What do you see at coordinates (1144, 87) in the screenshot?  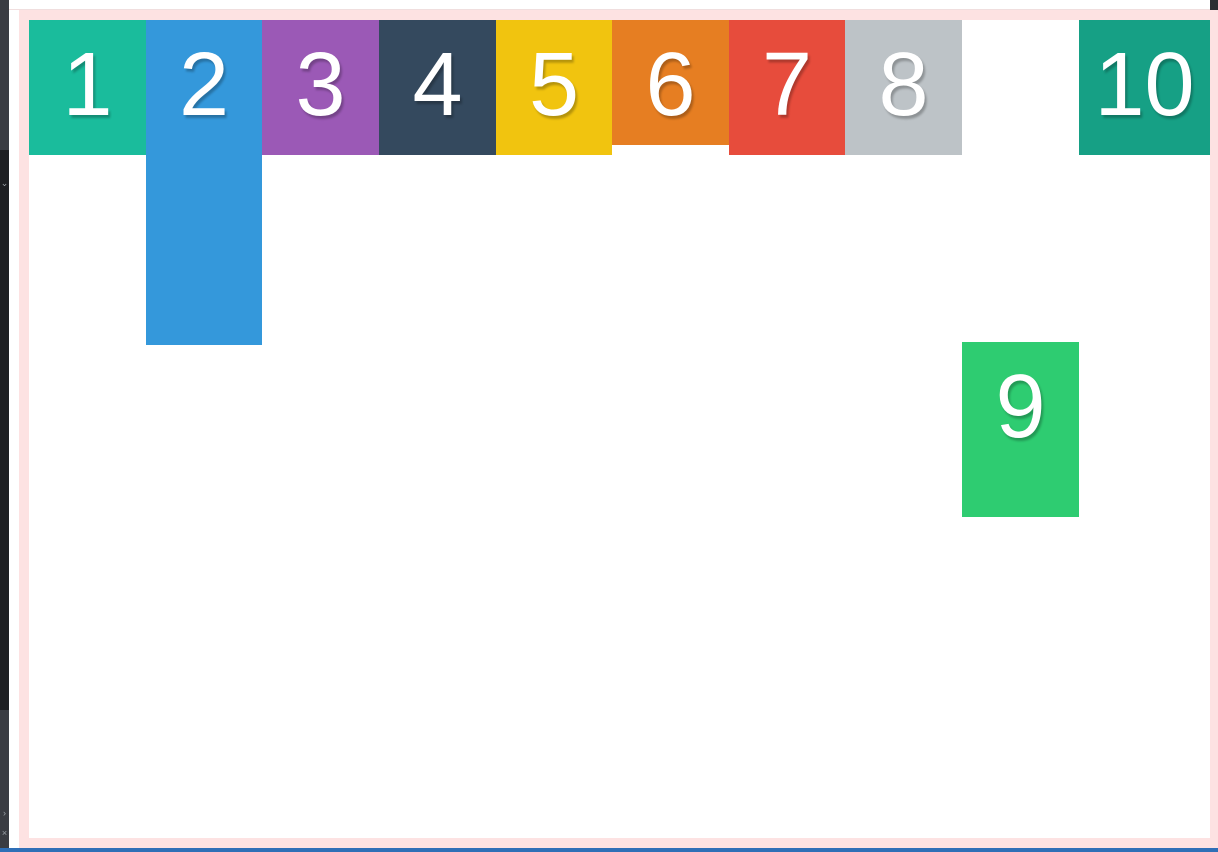 I see `flex-item-10: 10` at bounding box center [1144, 87].